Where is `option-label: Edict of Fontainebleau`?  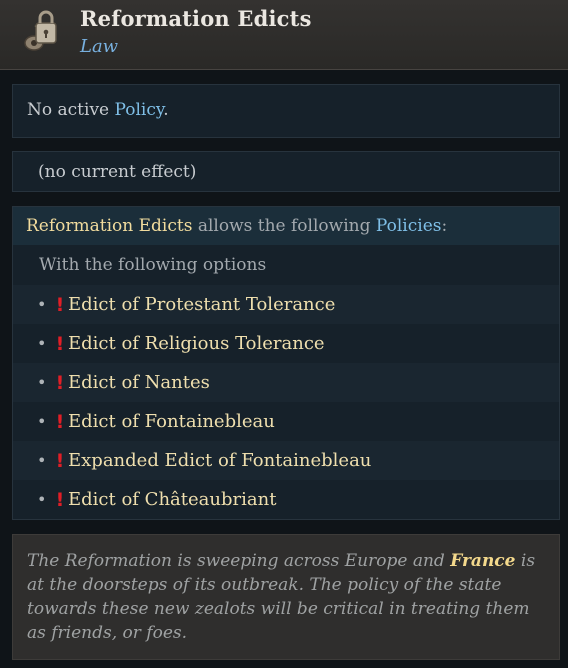 option-label: Edict of Fontainebleau is located at coordinates (171, 421).